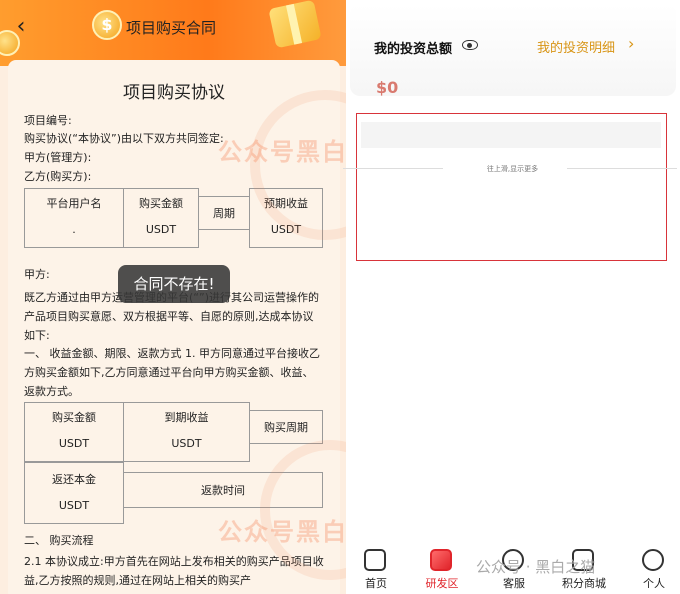 This screenshot has height=594, width=680. Describe the element at coordinates (74, 493) in the screenshot. I see `table2-col-principal: 返还本金 USDT` at that location.